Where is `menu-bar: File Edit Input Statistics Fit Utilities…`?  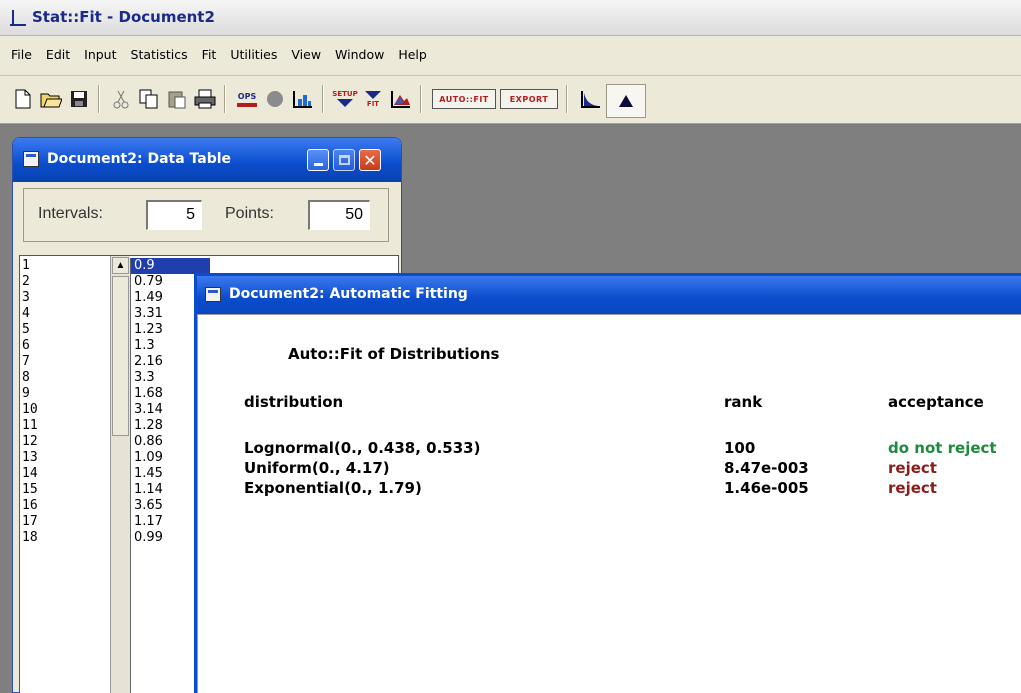
menu-bar: File Edit Input Statistics Fit Utilities… is located at coordinates (510, 56).